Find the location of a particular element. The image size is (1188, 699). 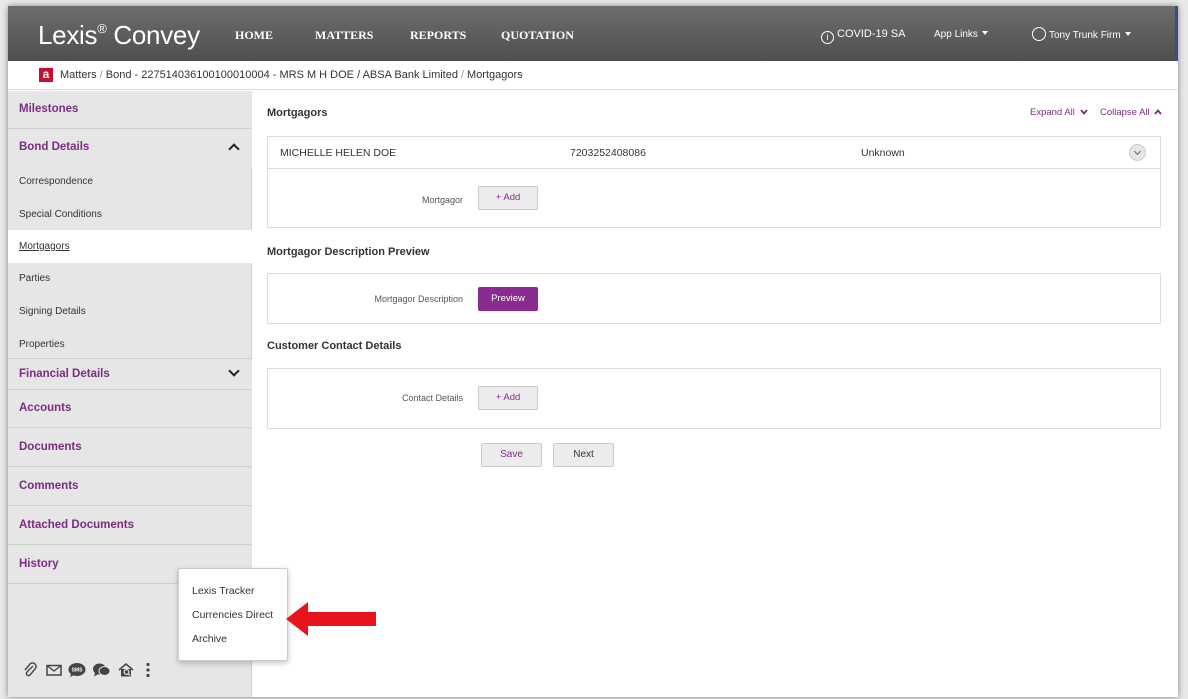

sidebar-sub-properties: Properties is located at coordinates (130, 343).